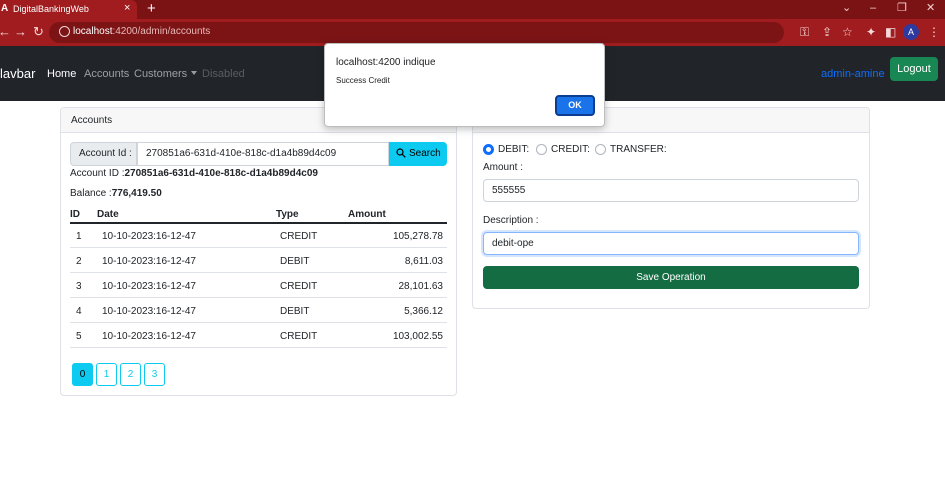  Describe the element at coordinates (871, 32) in the screenshot. I see `extensions-icon: ✦` at that location.